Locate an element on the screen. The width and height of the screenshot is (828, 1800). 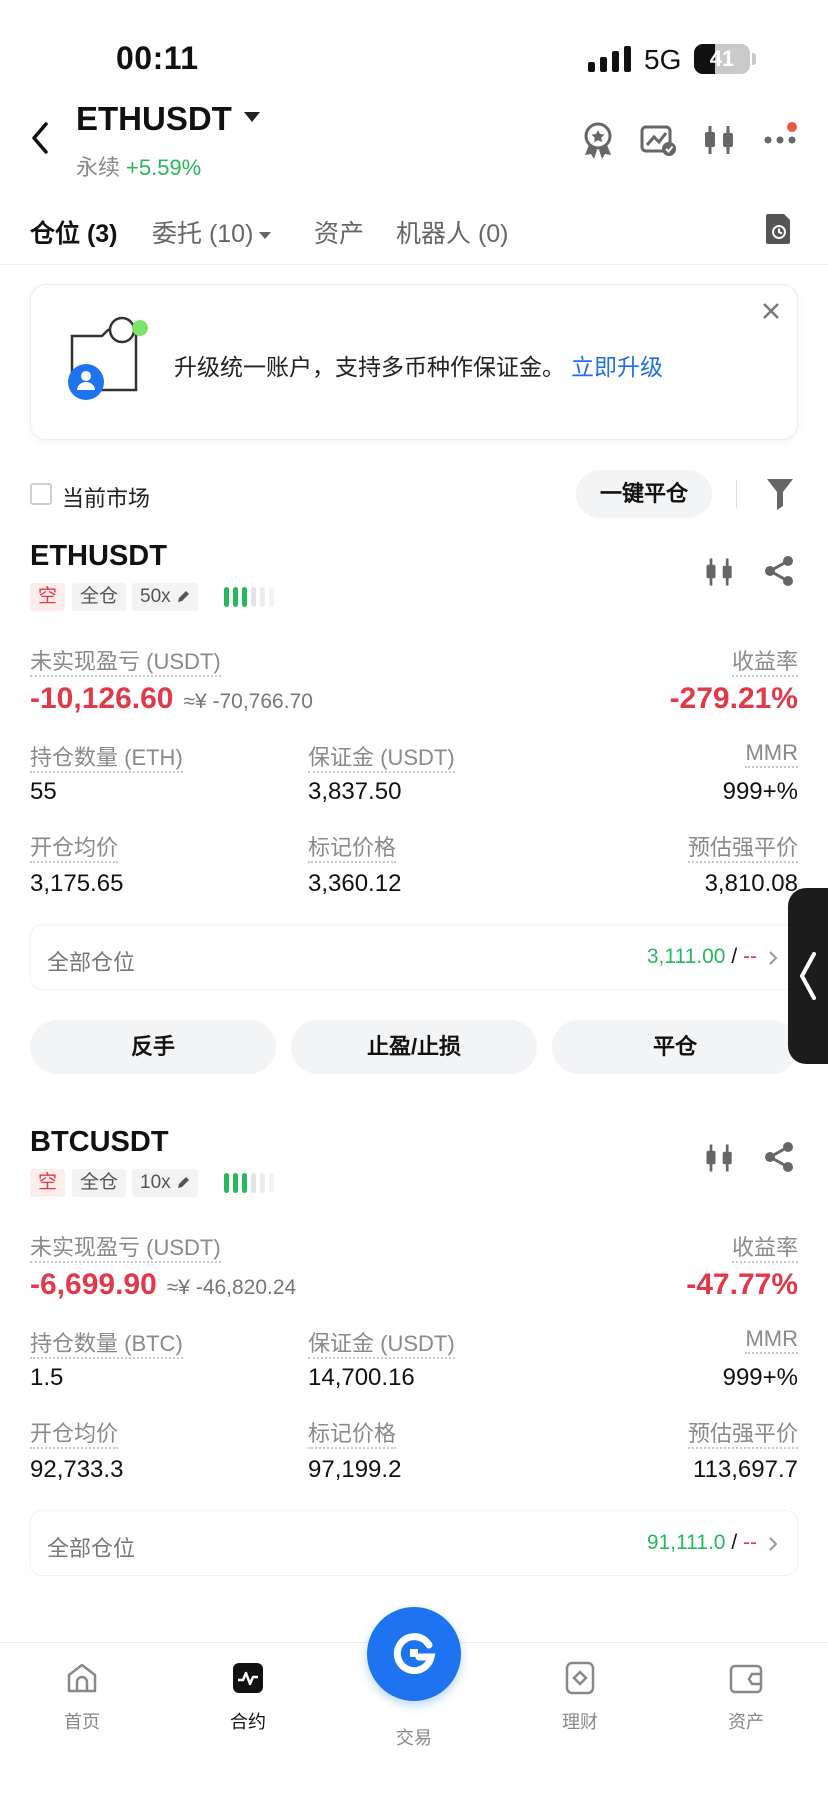
filter-icon is located at coordinates (780, 494).